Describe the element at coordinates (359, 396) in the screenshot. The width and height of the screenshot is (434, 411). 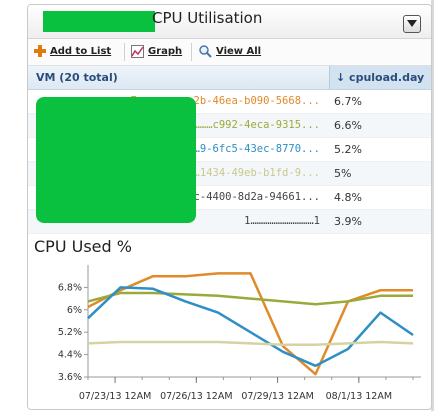
I see `x-tick-label: 08/1/13 12AM` at that location.